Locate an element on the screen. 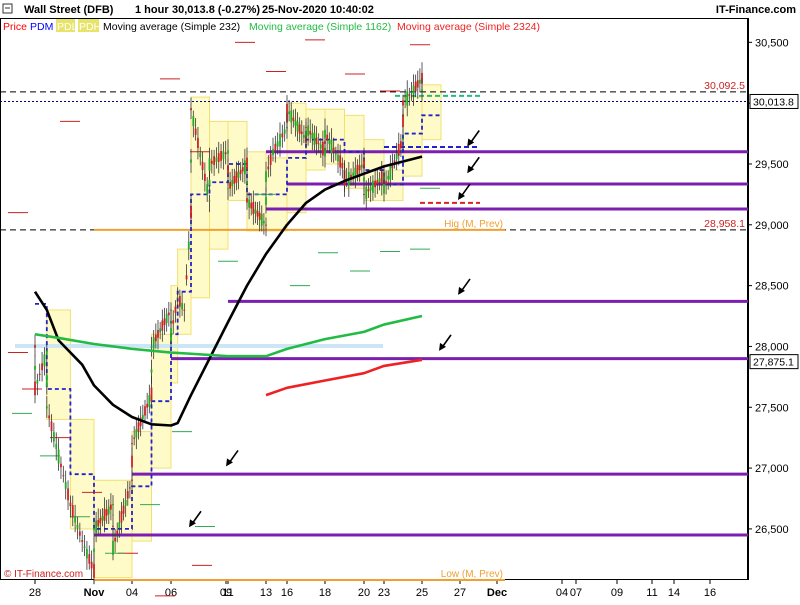 The height and width of the screenshot is (605, 800). annotation-label: Low (M, Prev) is located at coordinates (472, 574).